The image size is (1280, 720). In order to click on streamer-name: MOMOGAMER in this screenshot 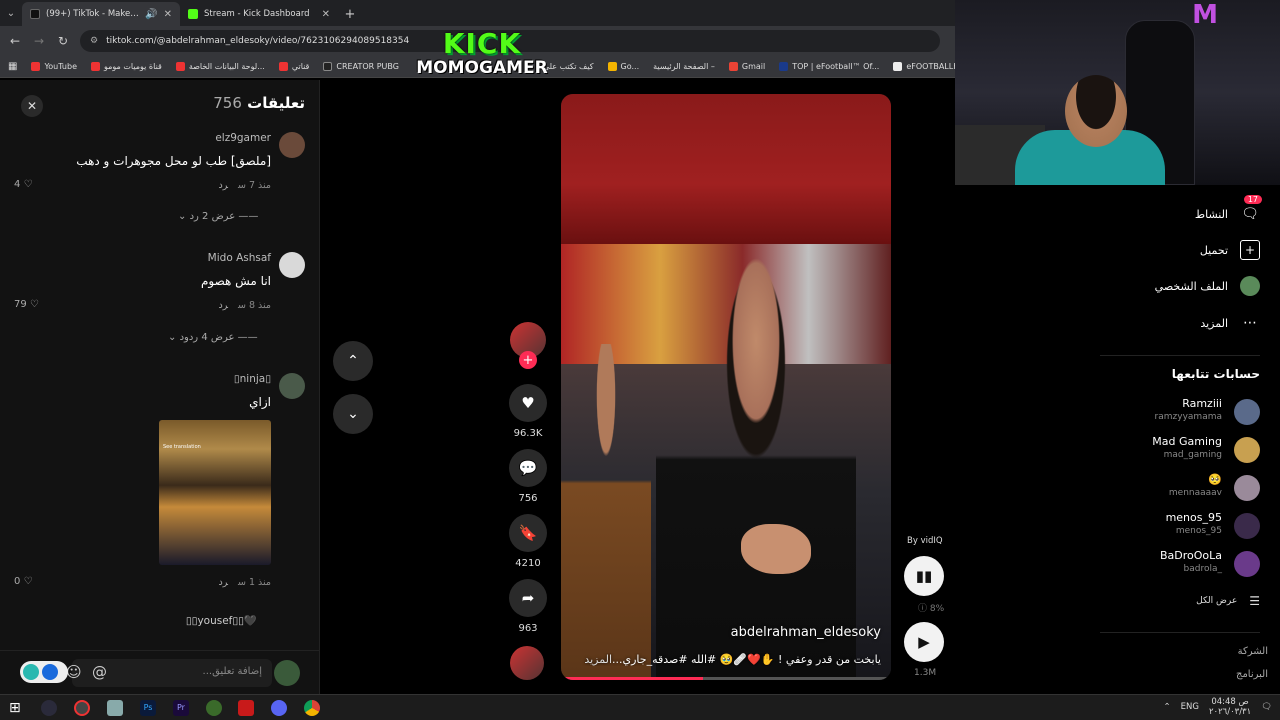, I will do `click(482, 68)`.